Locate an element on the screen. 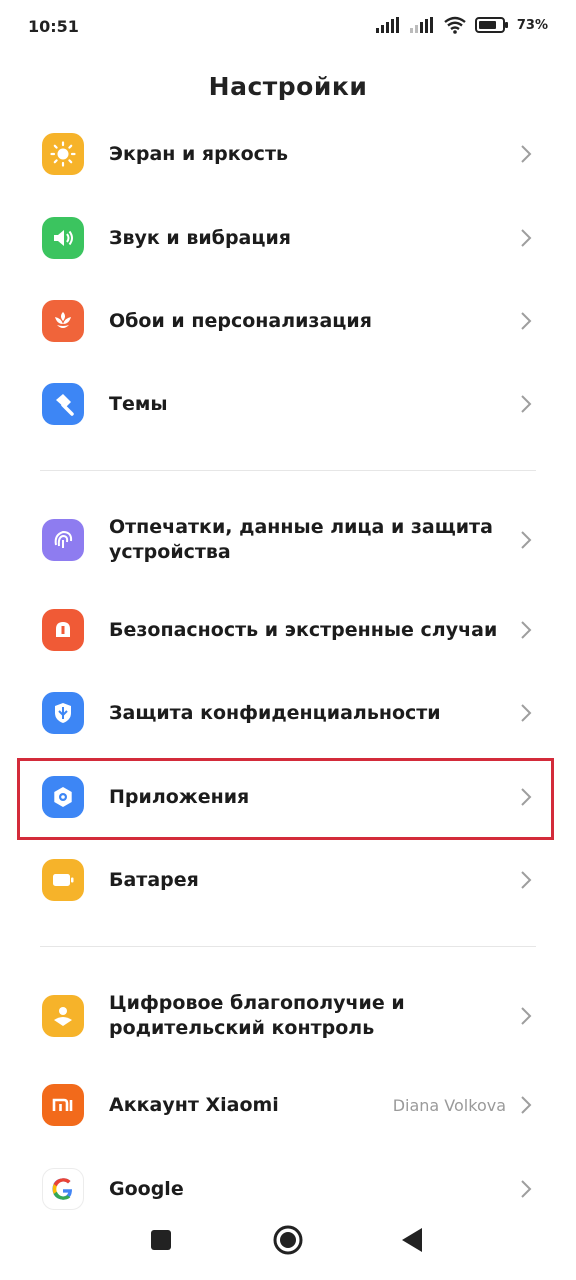 The width and height of the screenshot is (576, 1280). speaker-icon is located at coordinates (63, 238).